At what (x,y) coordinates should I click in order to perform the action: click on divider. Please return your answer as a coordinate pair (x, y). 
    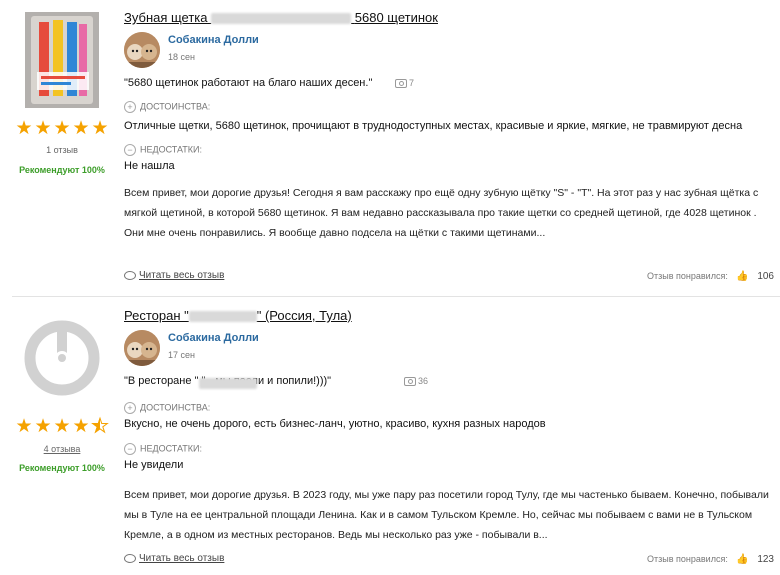
    Looking at the image, I should click on (396, 296).